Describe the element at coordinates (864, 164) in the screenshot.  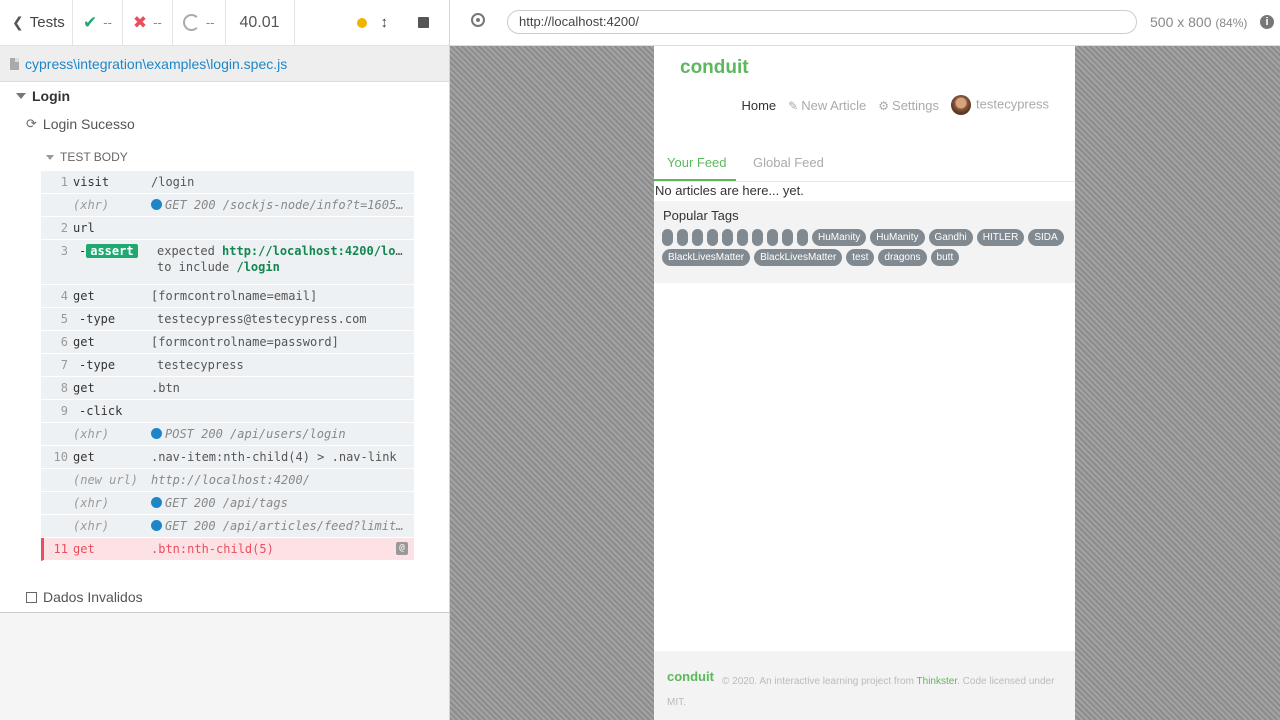
I see `feed-tabs: Your Feed Global Feed` at that location.